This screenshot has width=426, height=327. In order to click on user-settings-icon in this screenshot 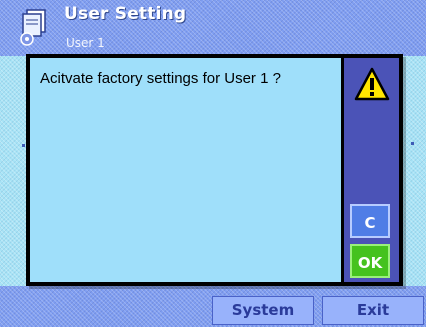, I will do `click(34, 28)`.